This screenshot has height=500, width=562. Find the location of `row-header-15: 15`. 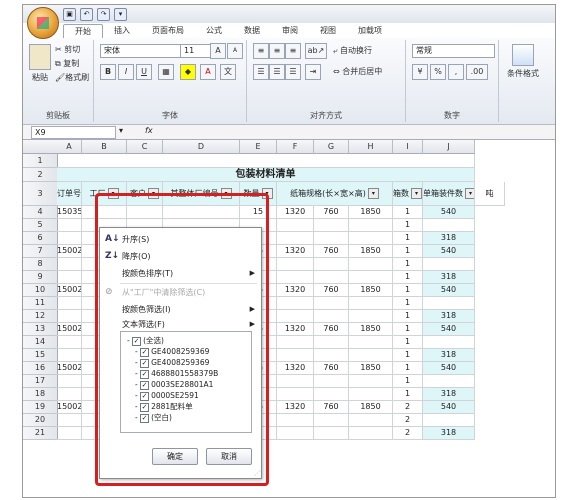

row-header-15: 15 is located at coordinates (40, 355).